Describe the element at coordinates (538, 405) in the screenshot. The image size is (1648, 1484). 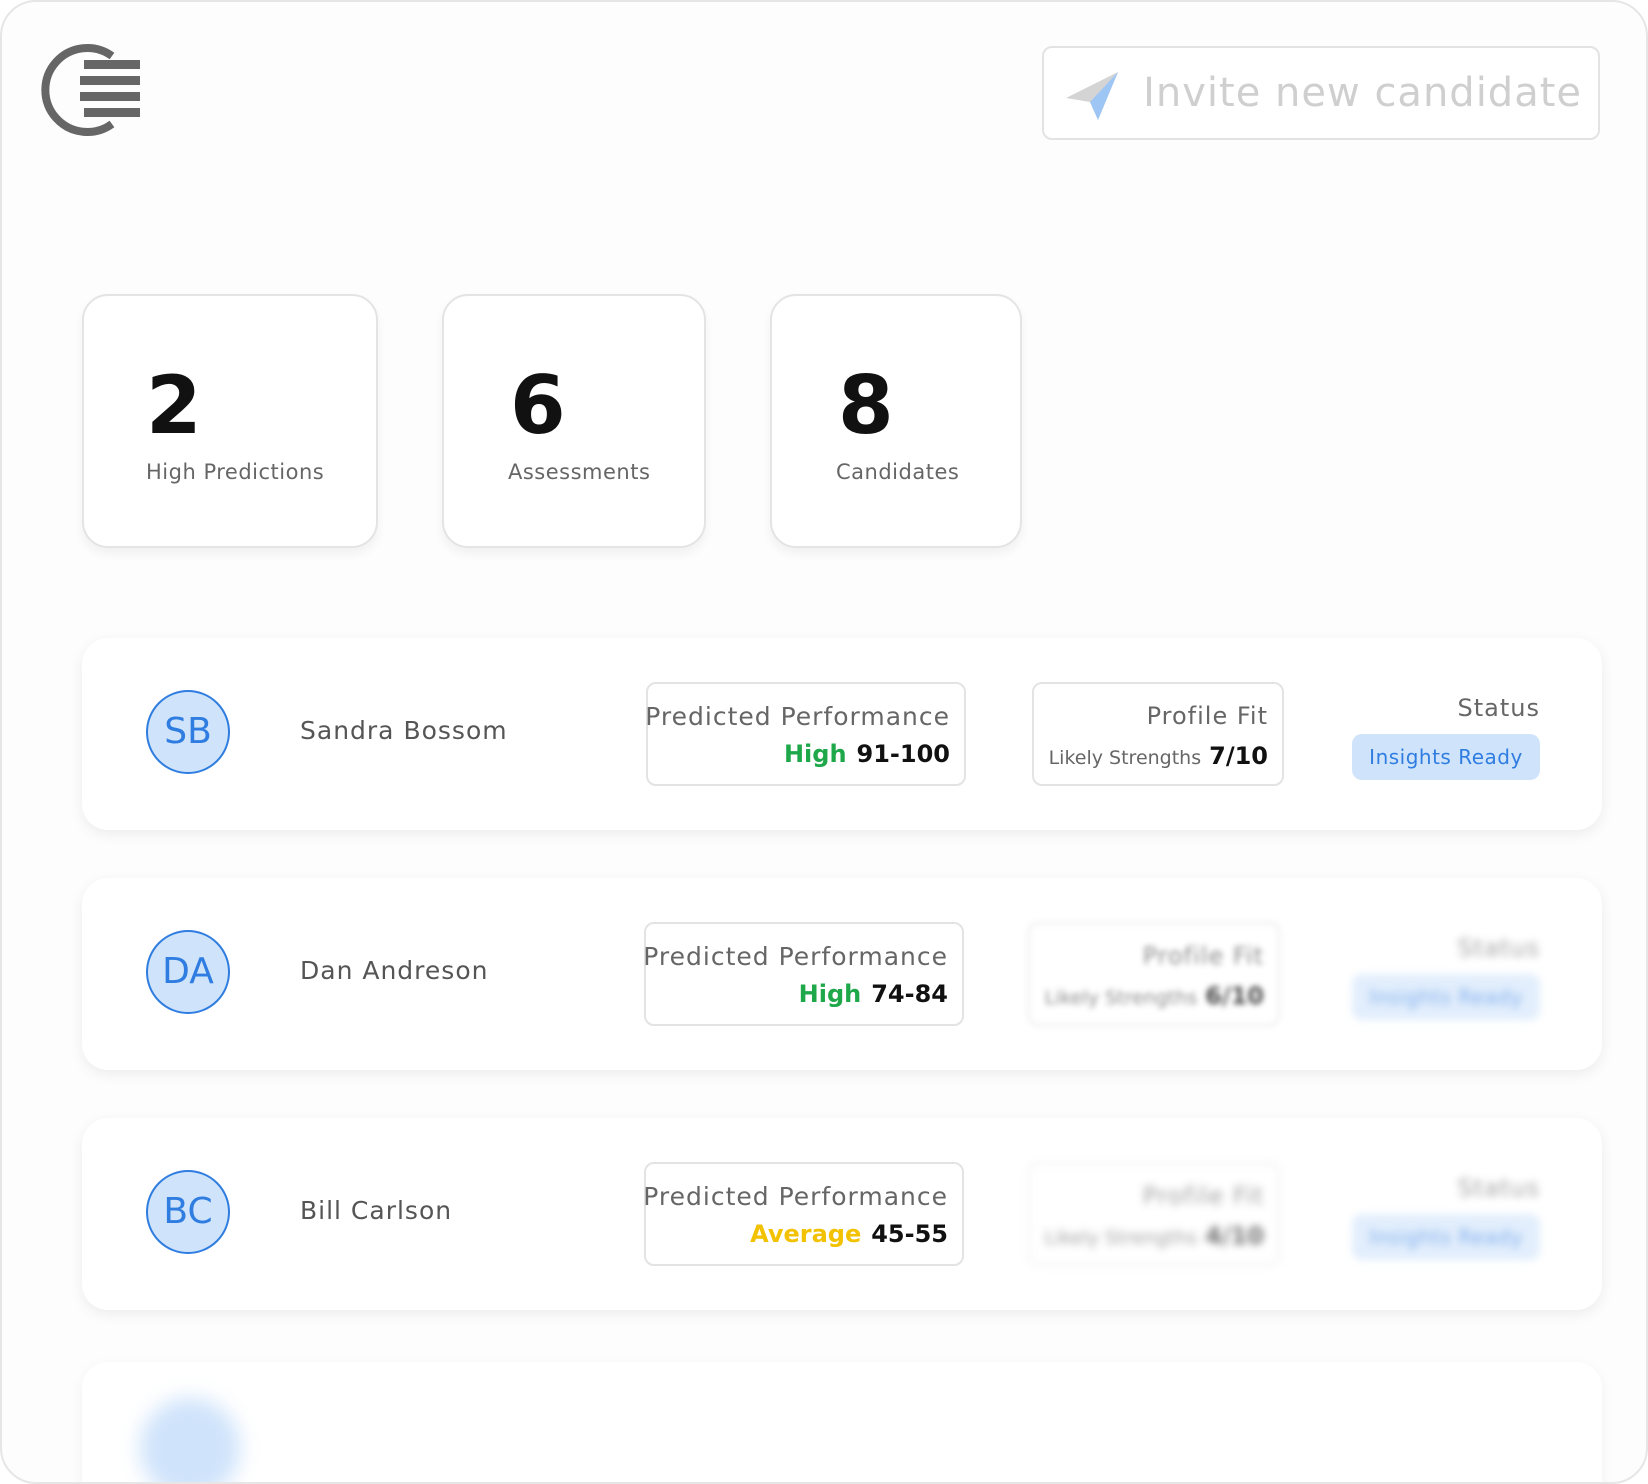
I see `stat-value: 6` at that location.